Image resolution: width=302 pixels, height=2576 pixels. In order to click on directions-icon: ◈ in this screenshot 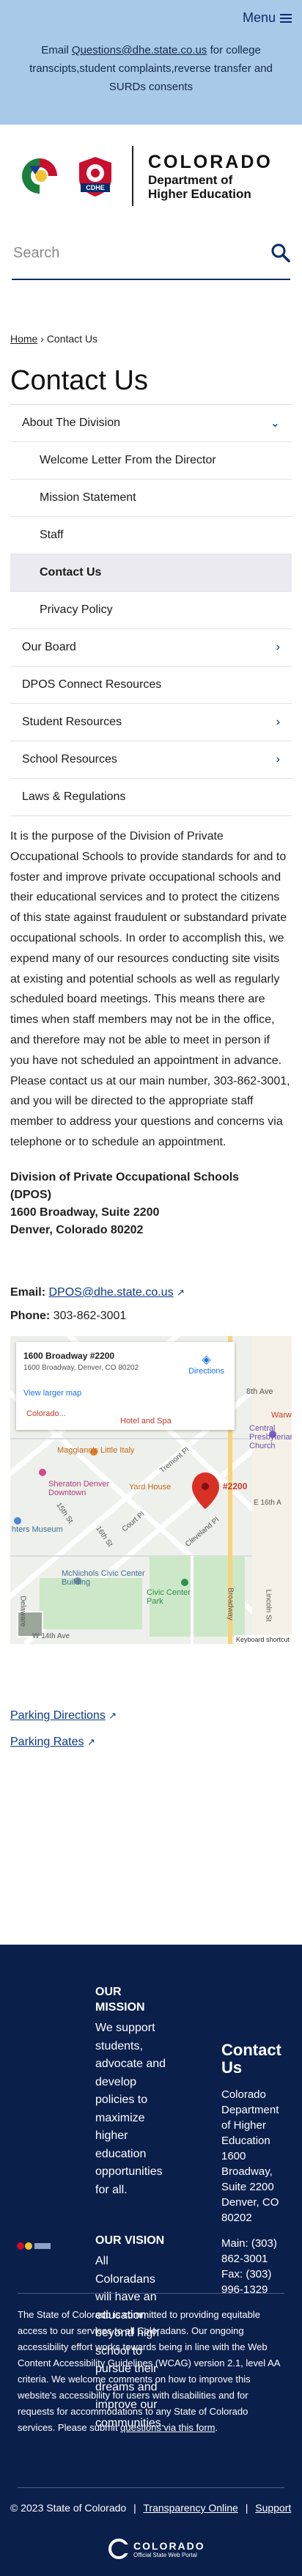, I will do `click(207, 1359)`.